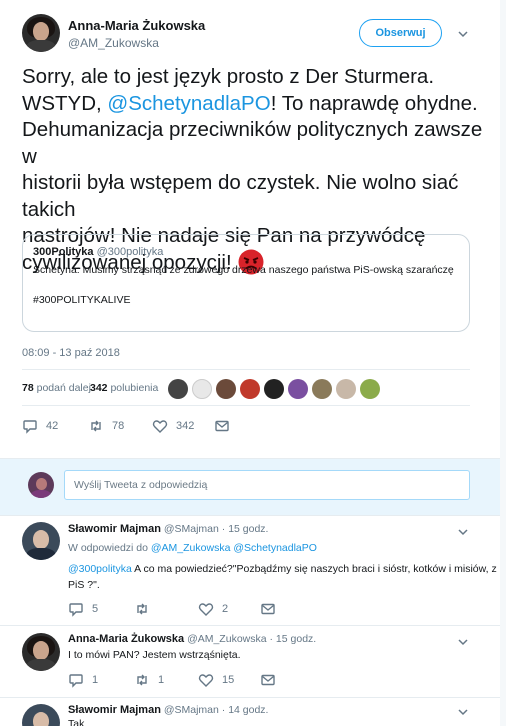 The image size is (506, 726). I want to click on mention-link: @SchetynadlaPO, so click(188, 103).